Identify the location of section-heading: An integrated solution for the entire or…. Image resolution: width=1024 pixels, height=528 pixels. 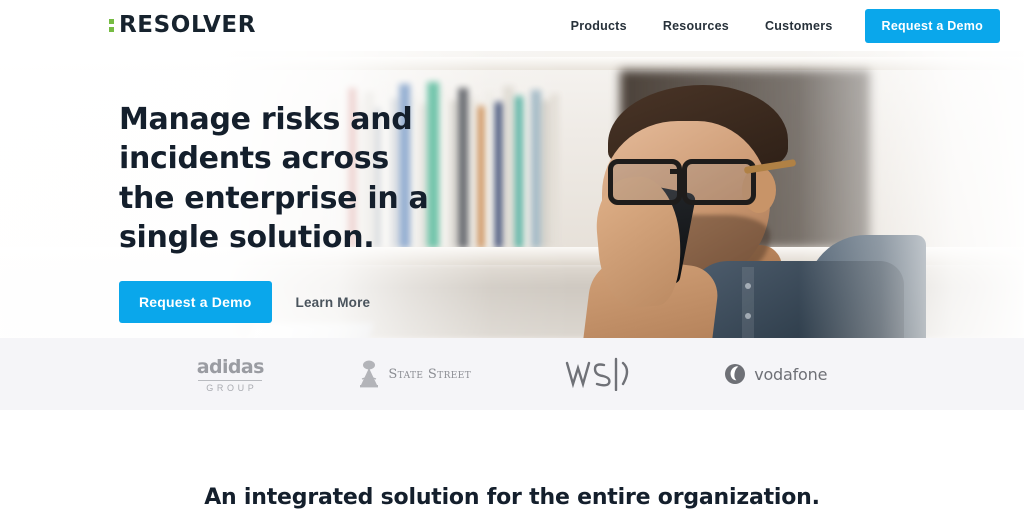
(512, 497).